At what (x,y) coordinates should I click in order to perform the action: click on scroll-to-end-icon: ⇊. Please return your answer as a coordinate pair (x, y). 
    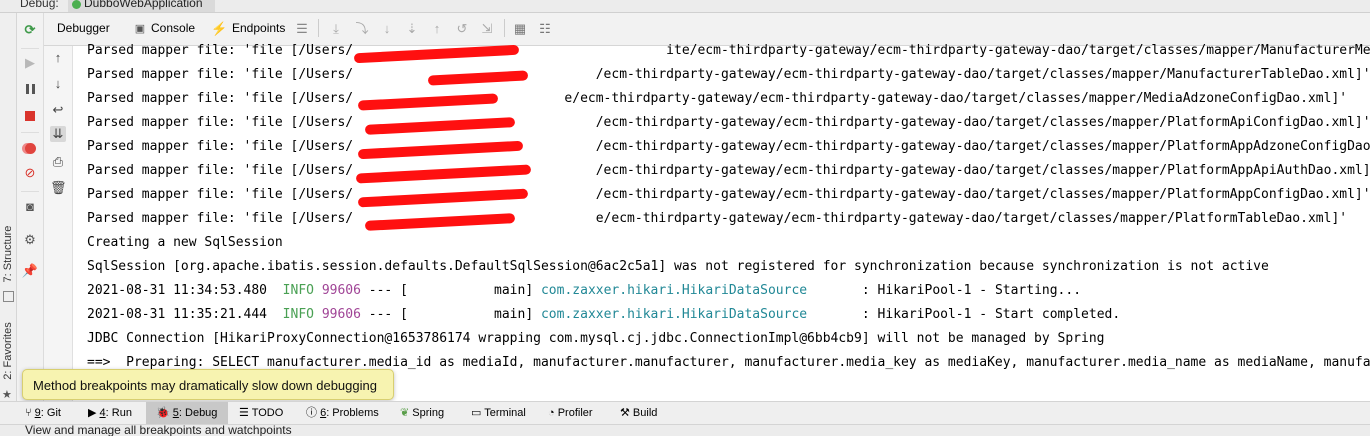
    Looking at the image, I should click on (58, 134).